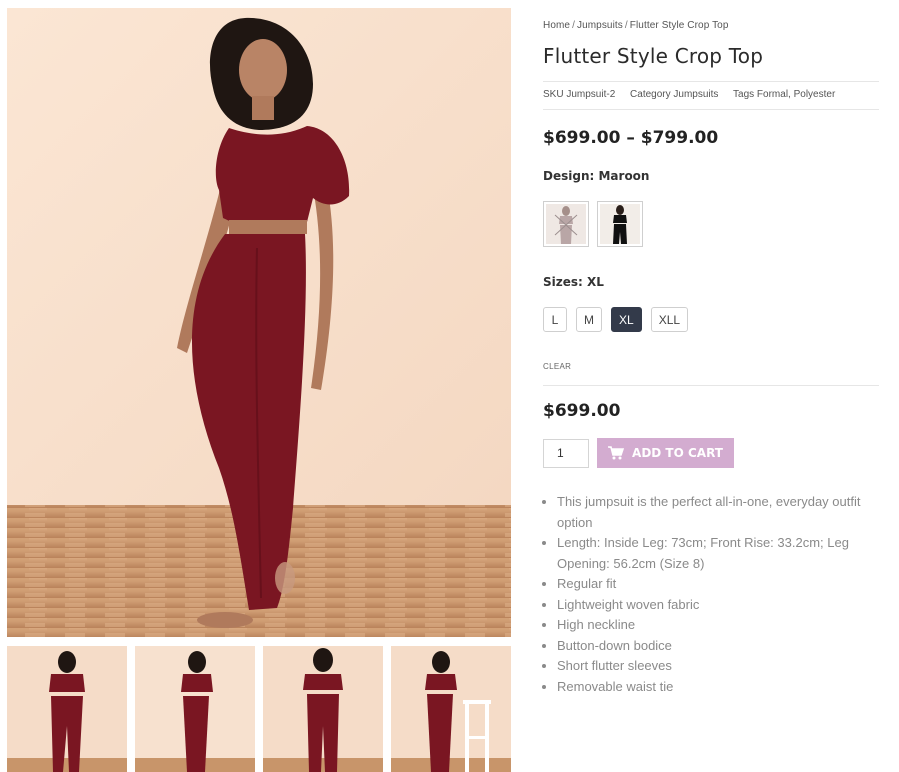 The image size is (899, 772). I want to click on list-item: High neckline, so click(718, 625).